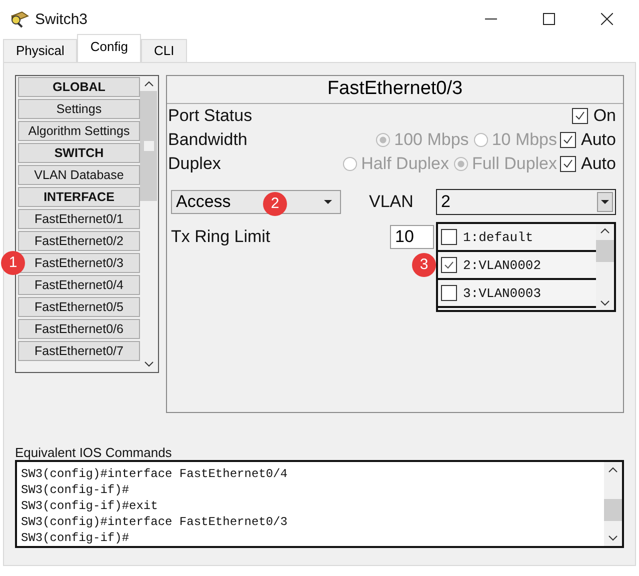  What do you see at coordinates (19, 19) in the screenshot?
I see `switch-icon` at bounding box center [19, 19].